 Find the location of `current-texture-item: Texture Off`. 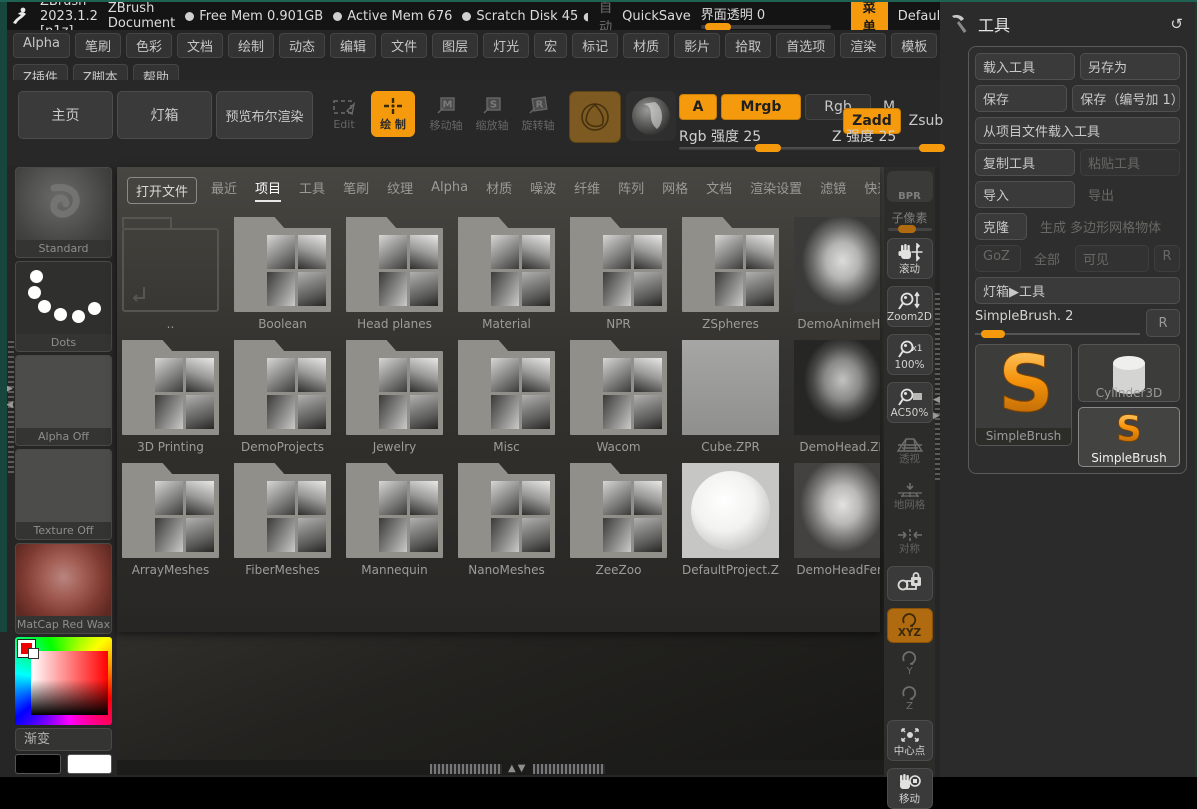

current-texture-item: Texture Off is located at coordinates (63, 494).